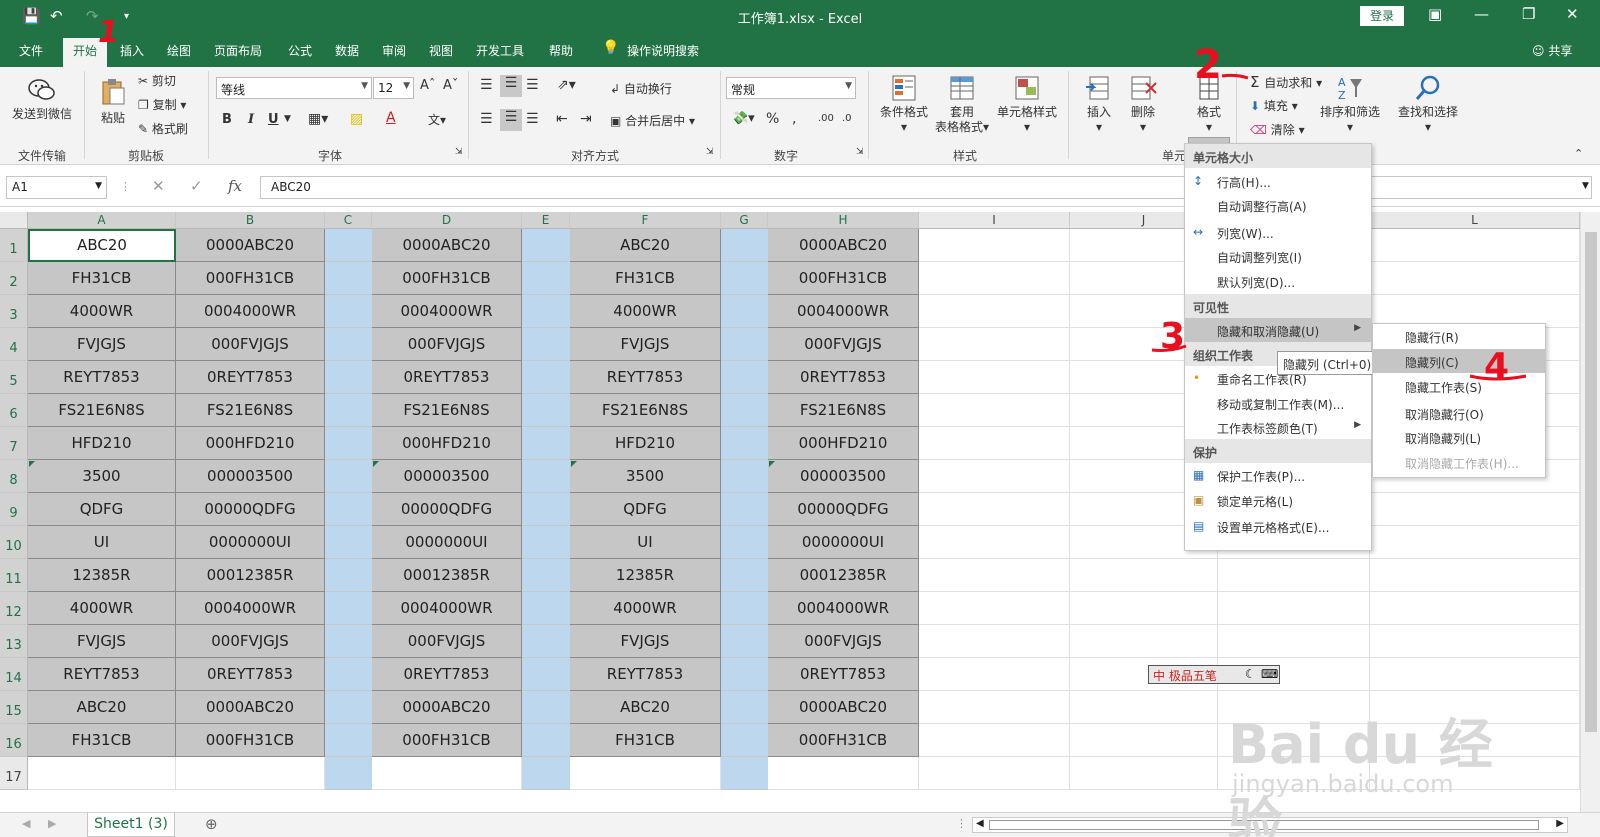  I want to click on annotation-1: 1, so click(108, 32).